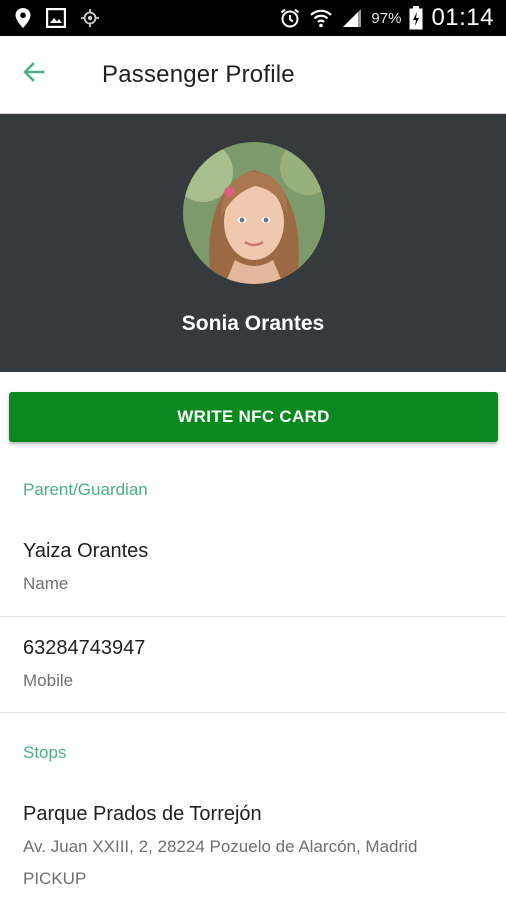  I want to click on page-title: Passenger Profile, so click(198, 74).